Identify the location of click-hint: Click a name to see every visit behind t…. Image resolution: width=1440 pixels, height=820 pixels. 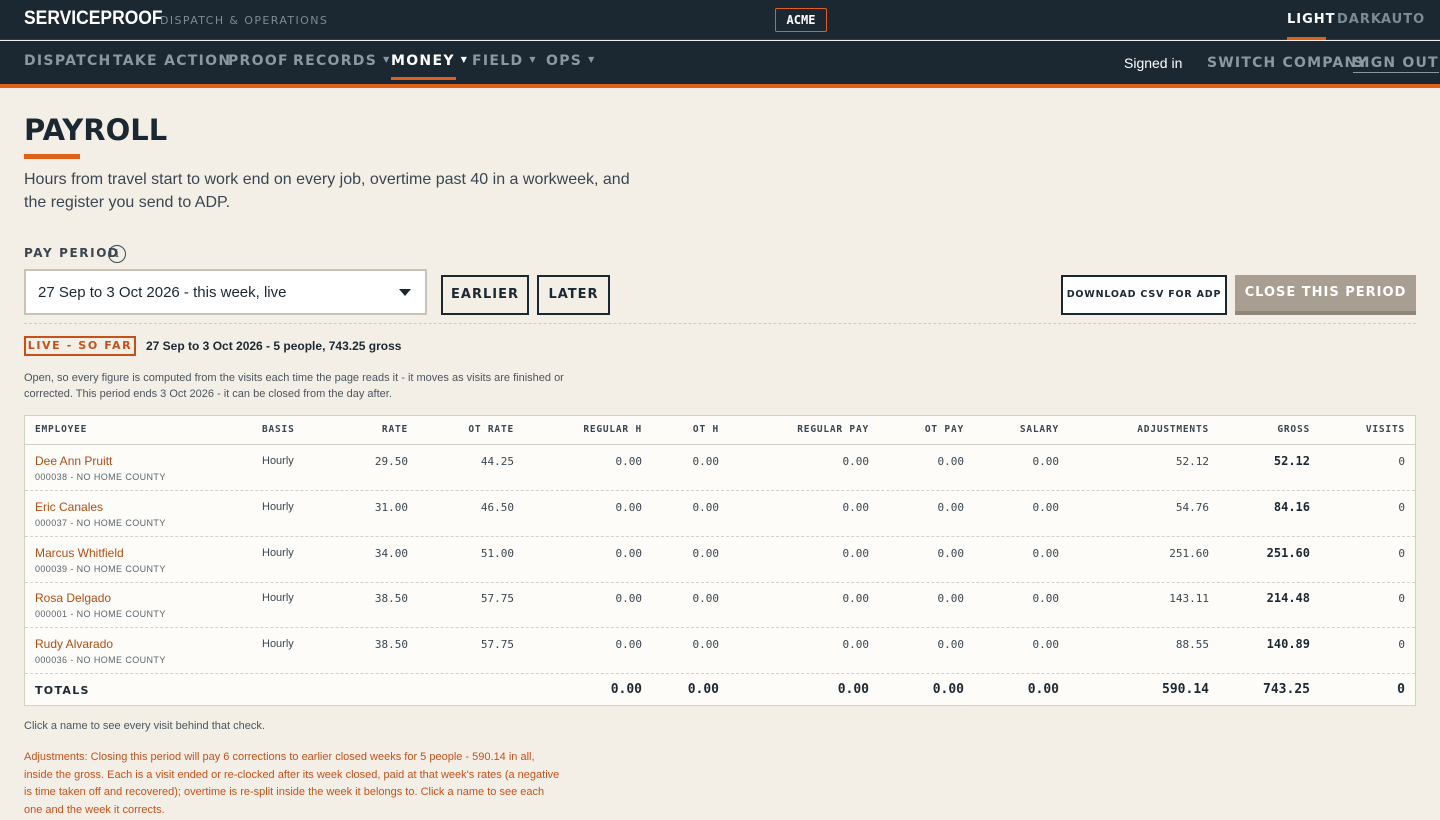
(144, 726).